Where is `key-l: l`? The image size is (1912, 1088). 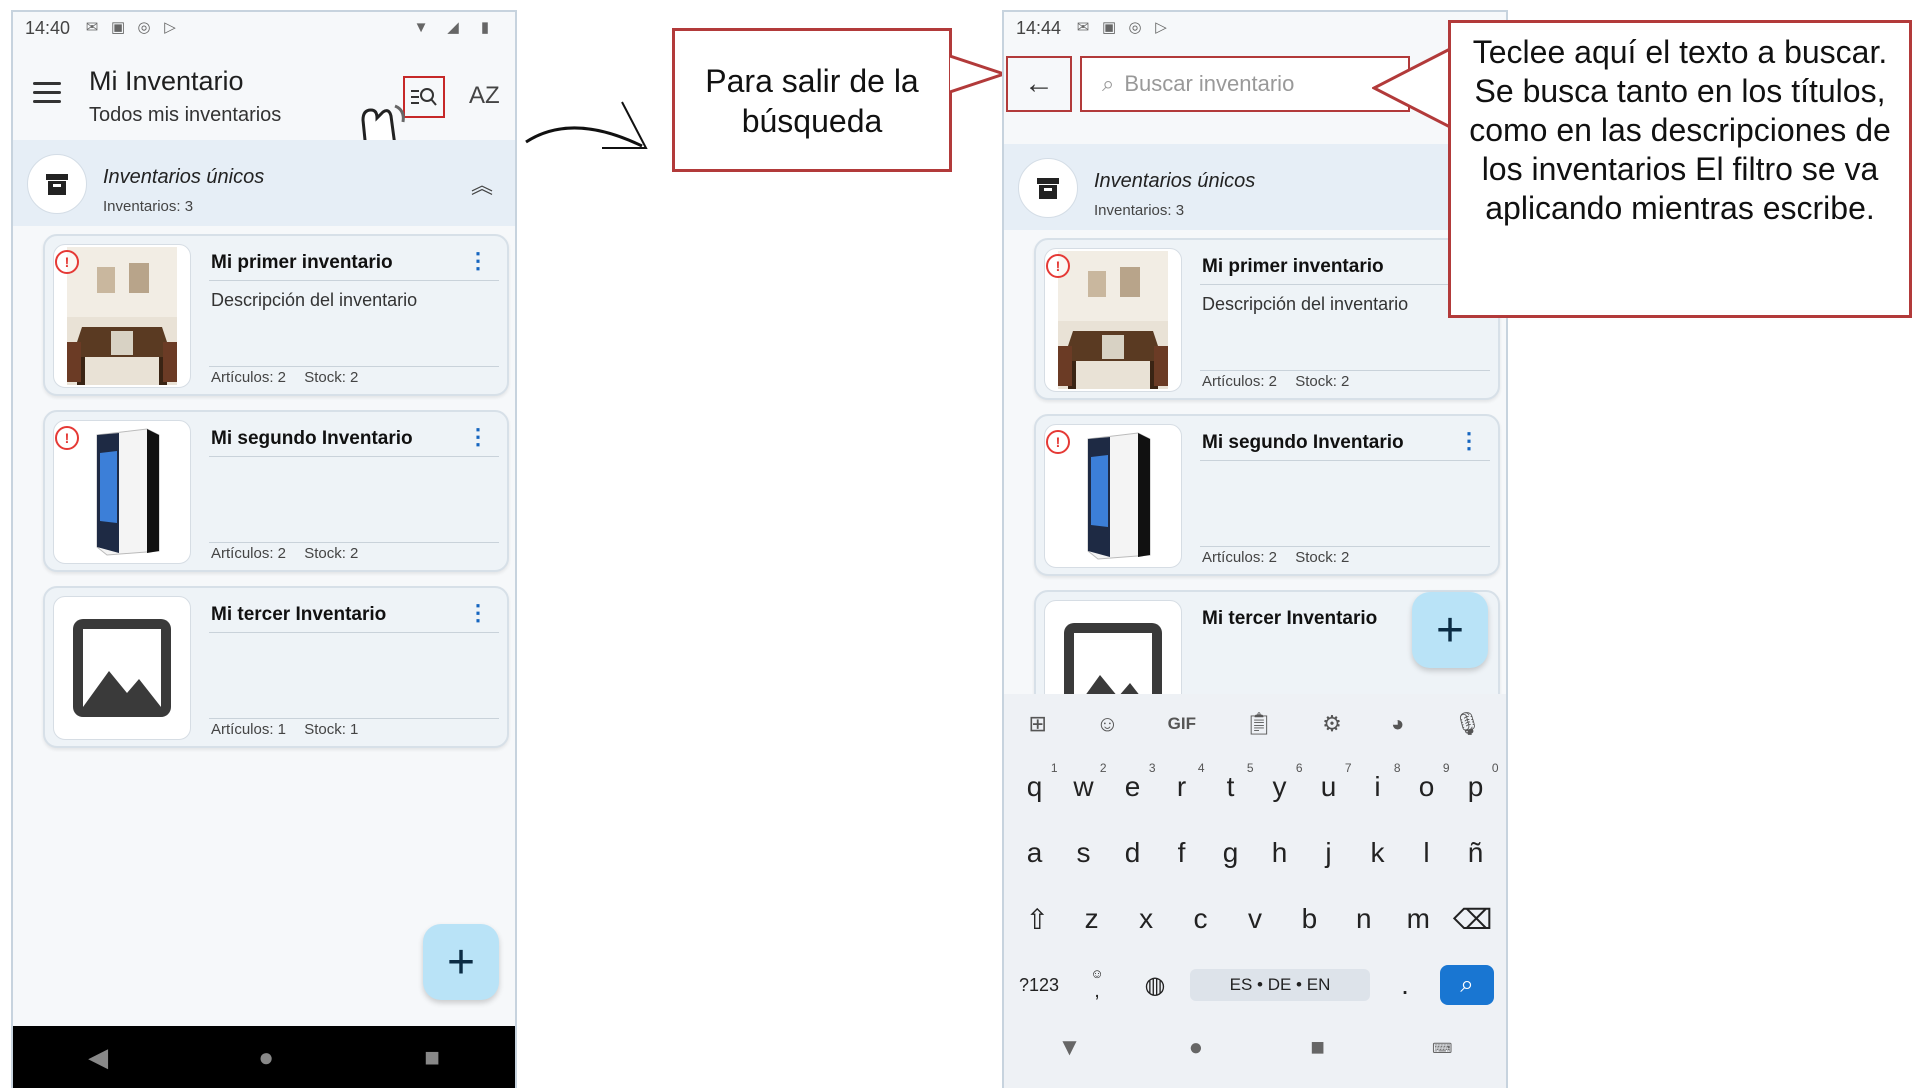 key-l: l is located at coordinates (1427, 853).